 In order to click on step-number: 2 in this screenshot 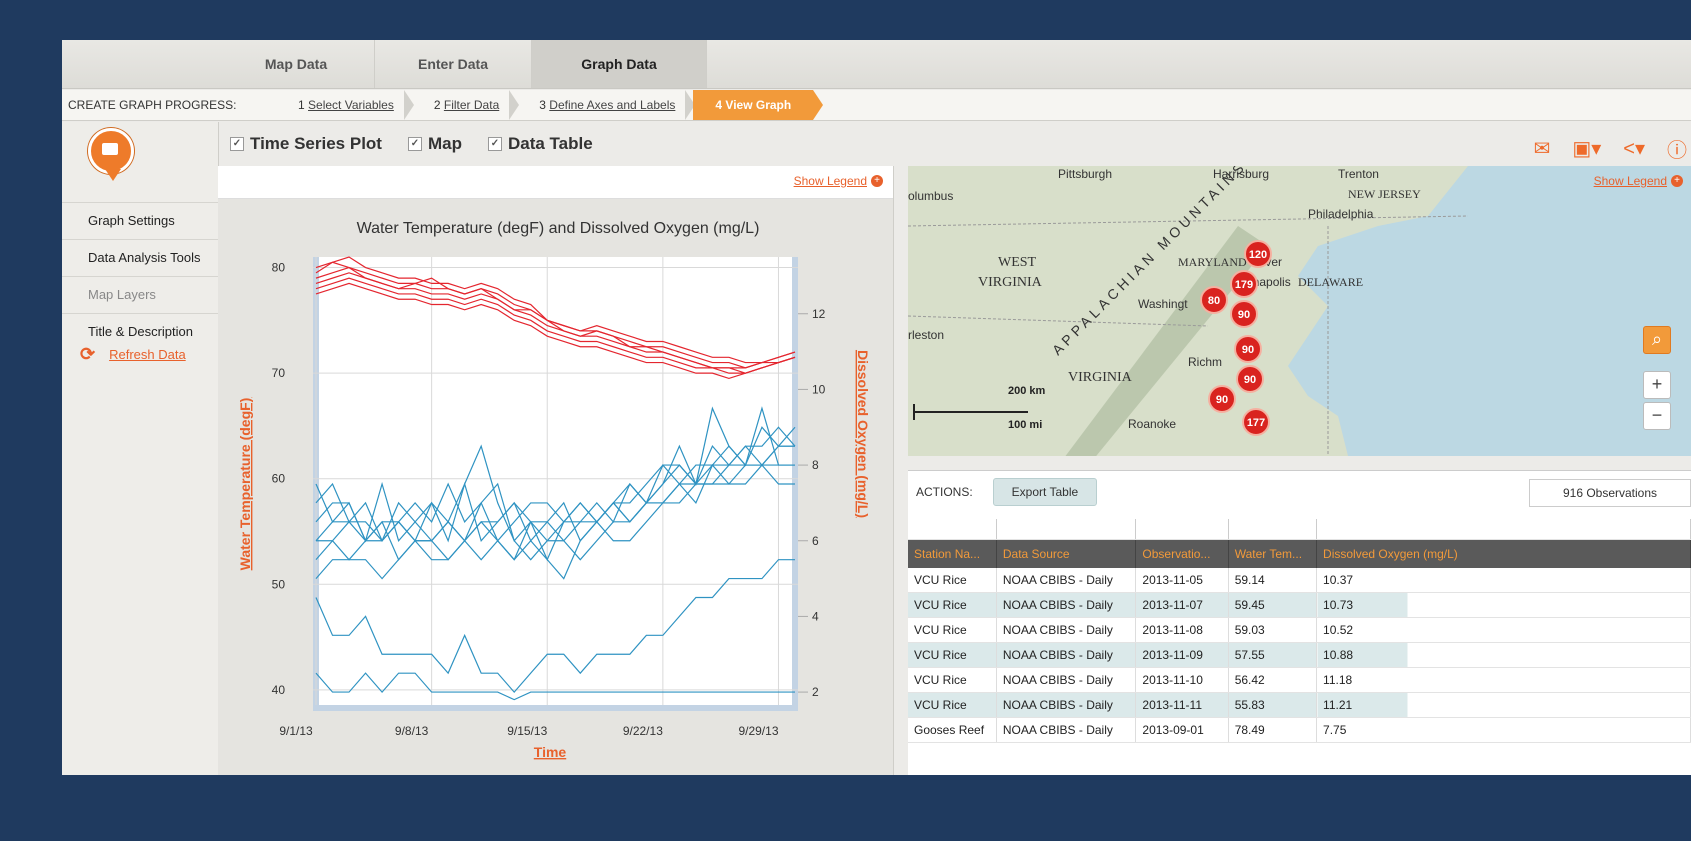, I will do `click(437, 105)`.